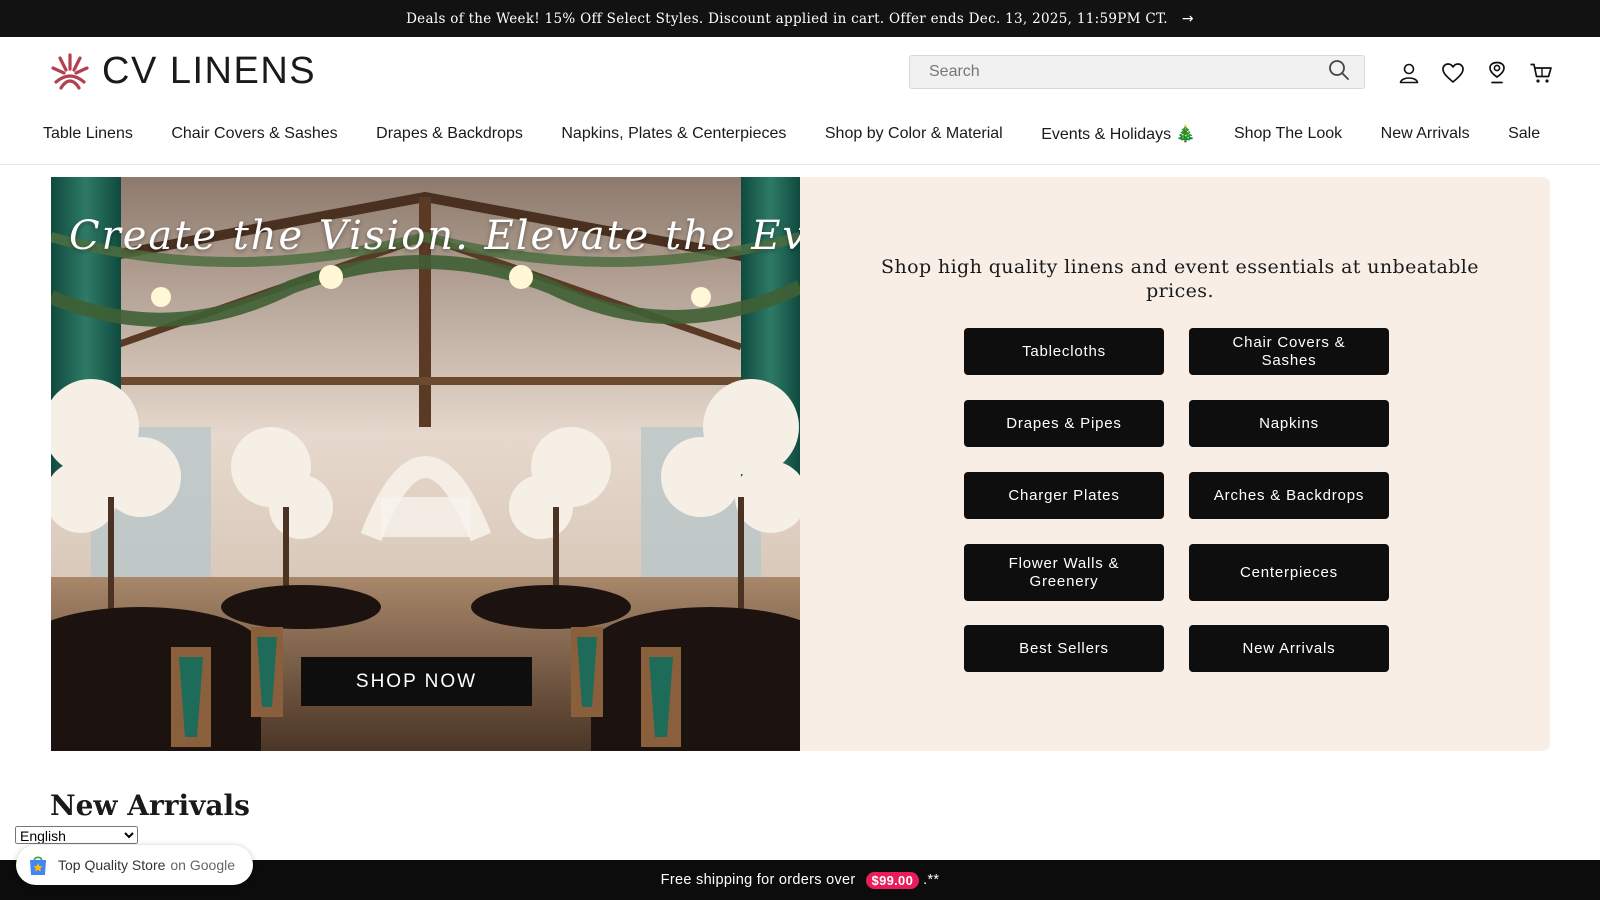 This screenshot has height=900, width=1600. I want to click on shop-now-button: SHOP NOW, so click(416, 681).